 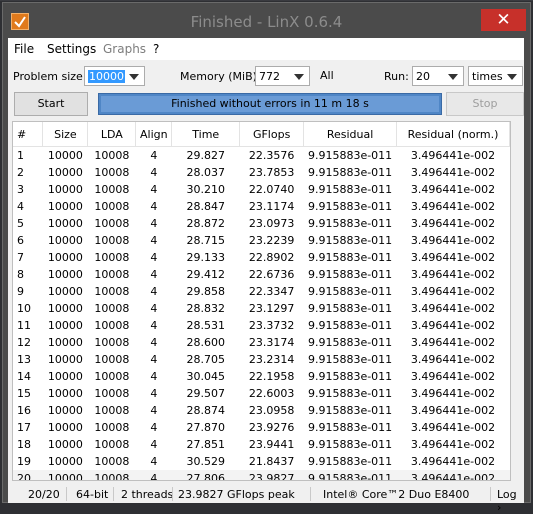 What do you see at coordinates (495, 76) in the screenshot?
I see `run-unit-combo: times` at bounding box center [495, 76].